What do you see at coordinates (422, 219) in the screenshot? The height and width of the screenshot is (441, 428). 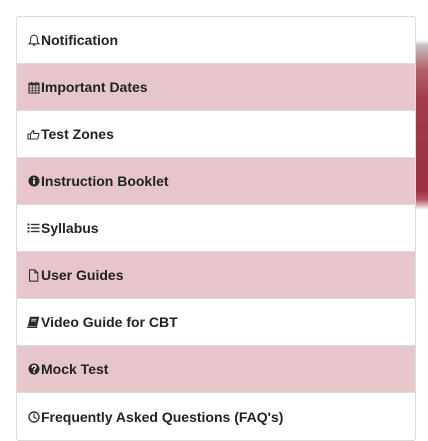 I see `scrollbar-track` at bounding box center [422, 219].